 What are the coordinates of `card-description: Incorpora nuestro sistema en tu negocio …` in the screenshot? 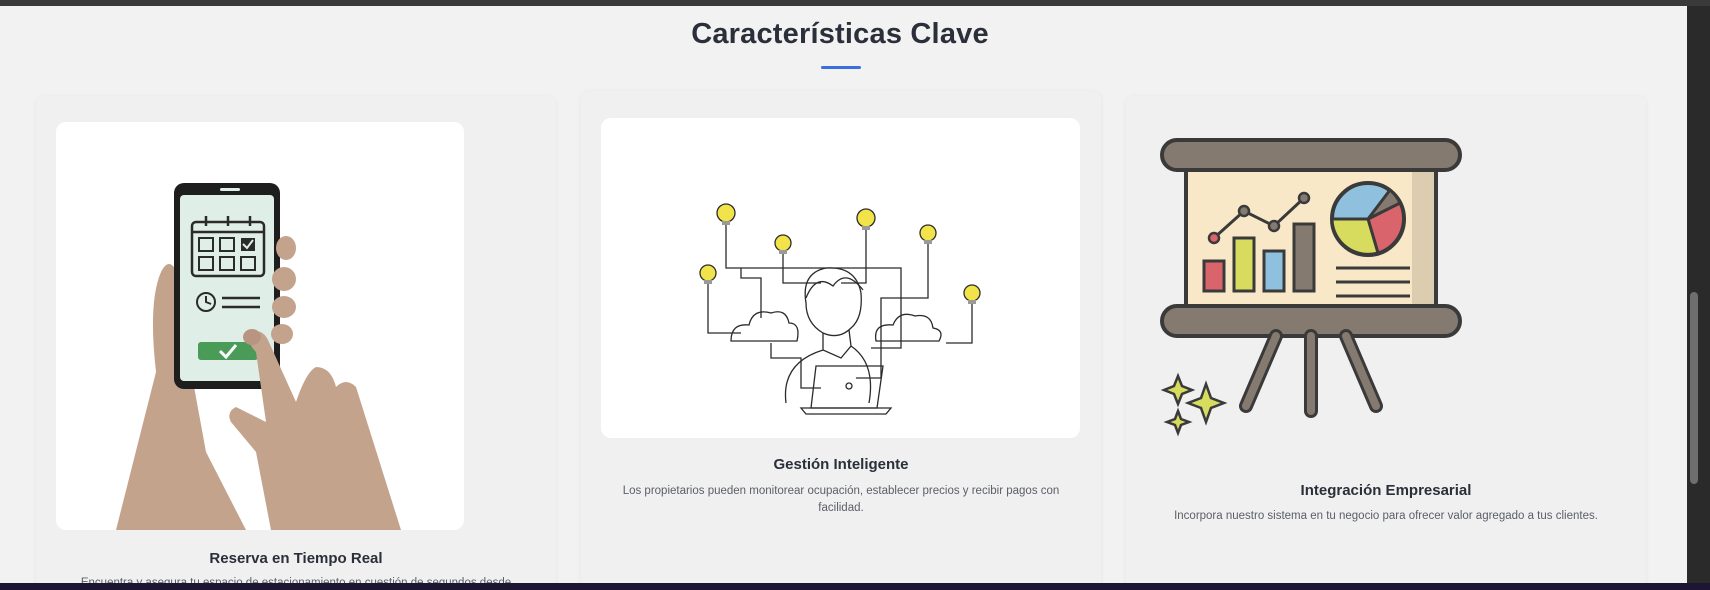 It's located at (1386, 516).